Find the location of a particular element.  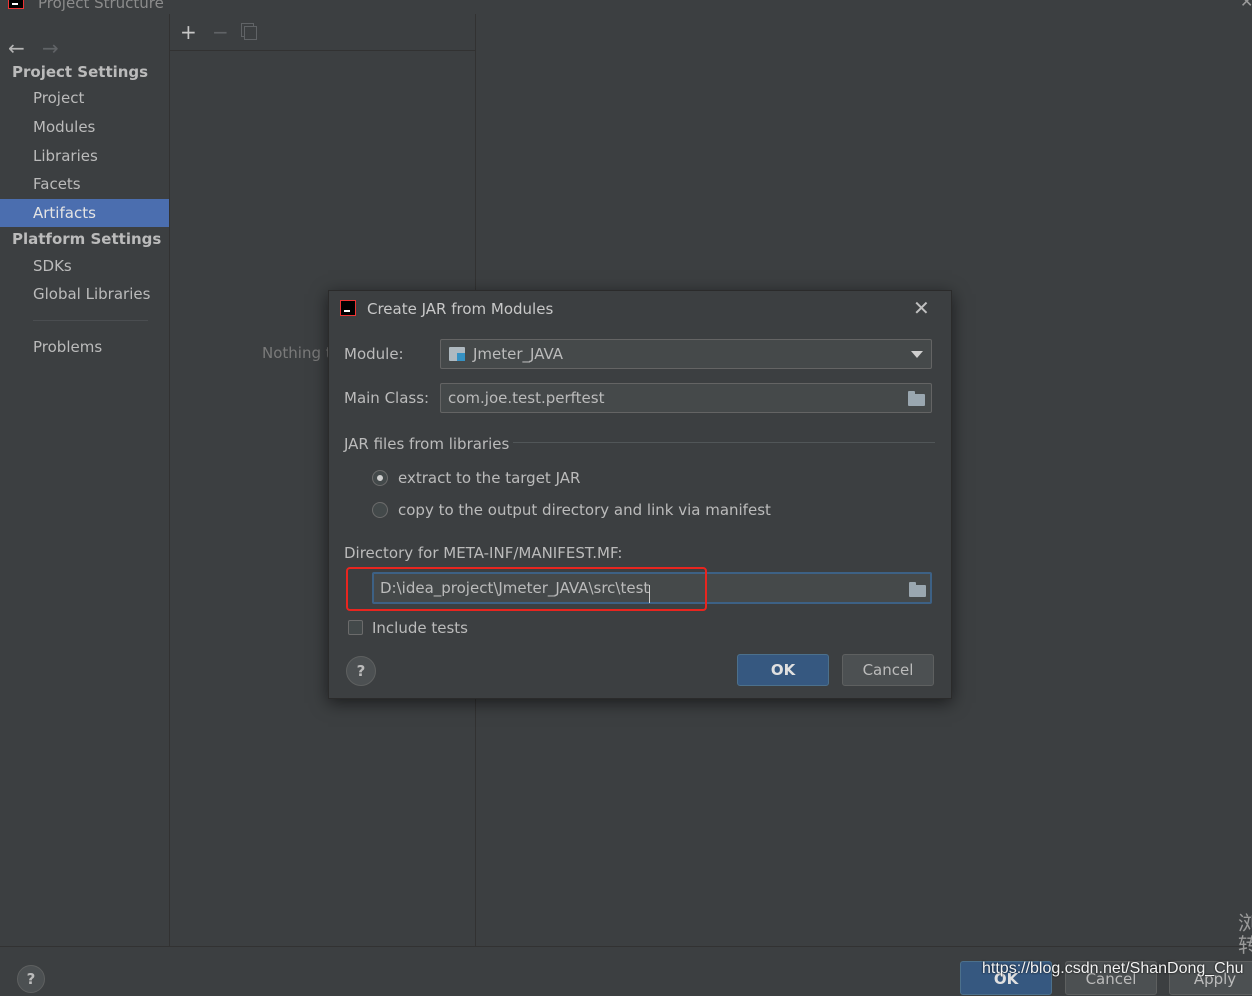

dialog-title: Create JAR from Modules is located at coordinates (460, 309).